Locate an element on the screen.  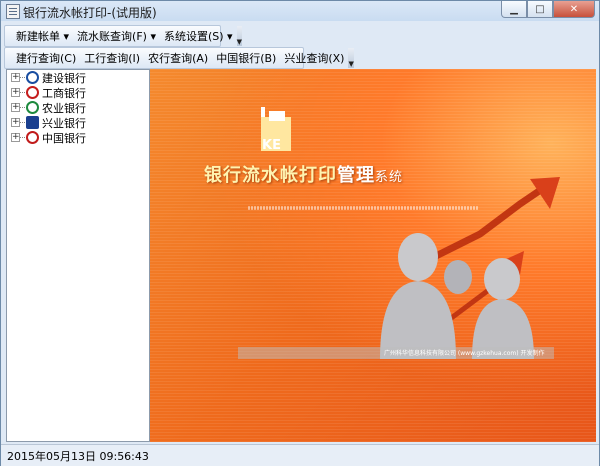
window-controls: ▁ □ ✕ is located at coordinates (548, 9).